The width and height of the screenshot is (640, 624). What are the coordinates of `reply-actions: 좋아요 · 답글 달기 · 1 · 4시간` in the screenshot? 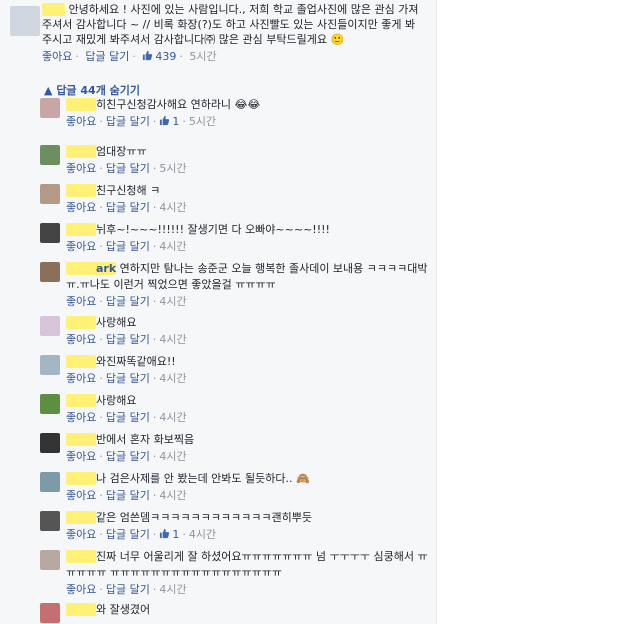 It's located at (248, 535).